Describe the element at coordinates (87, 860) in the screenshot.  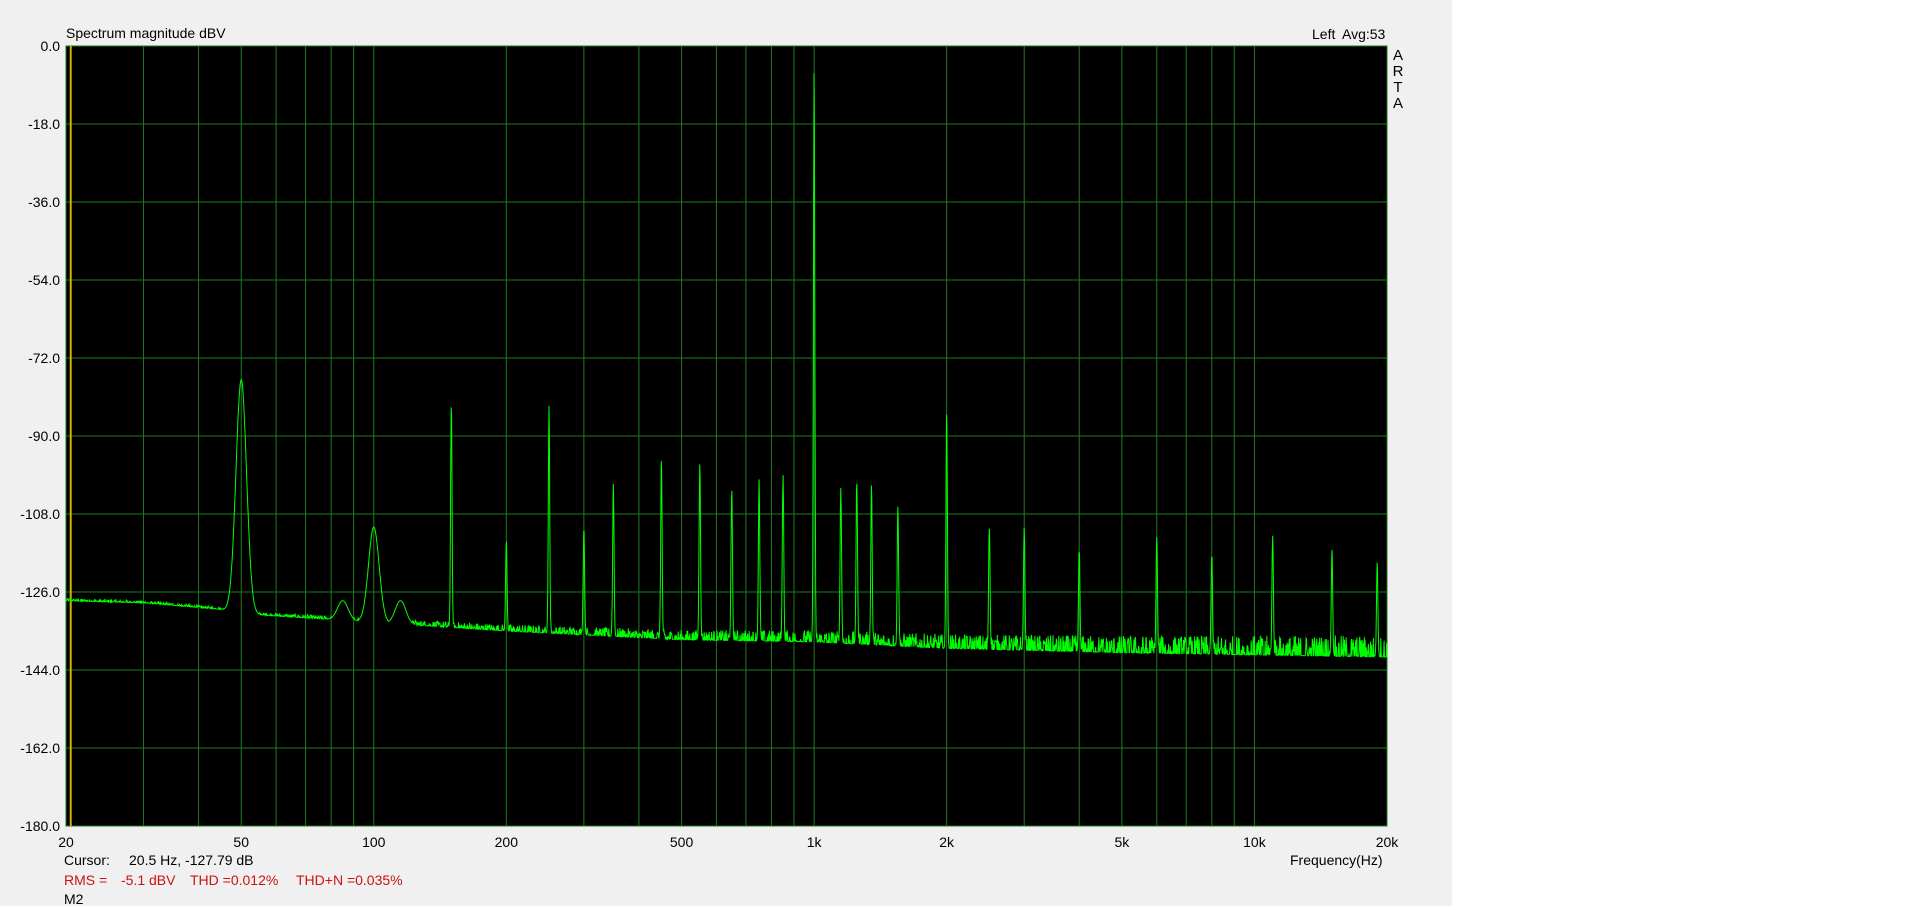
I see `cursor-label: Cursor:` at that location.